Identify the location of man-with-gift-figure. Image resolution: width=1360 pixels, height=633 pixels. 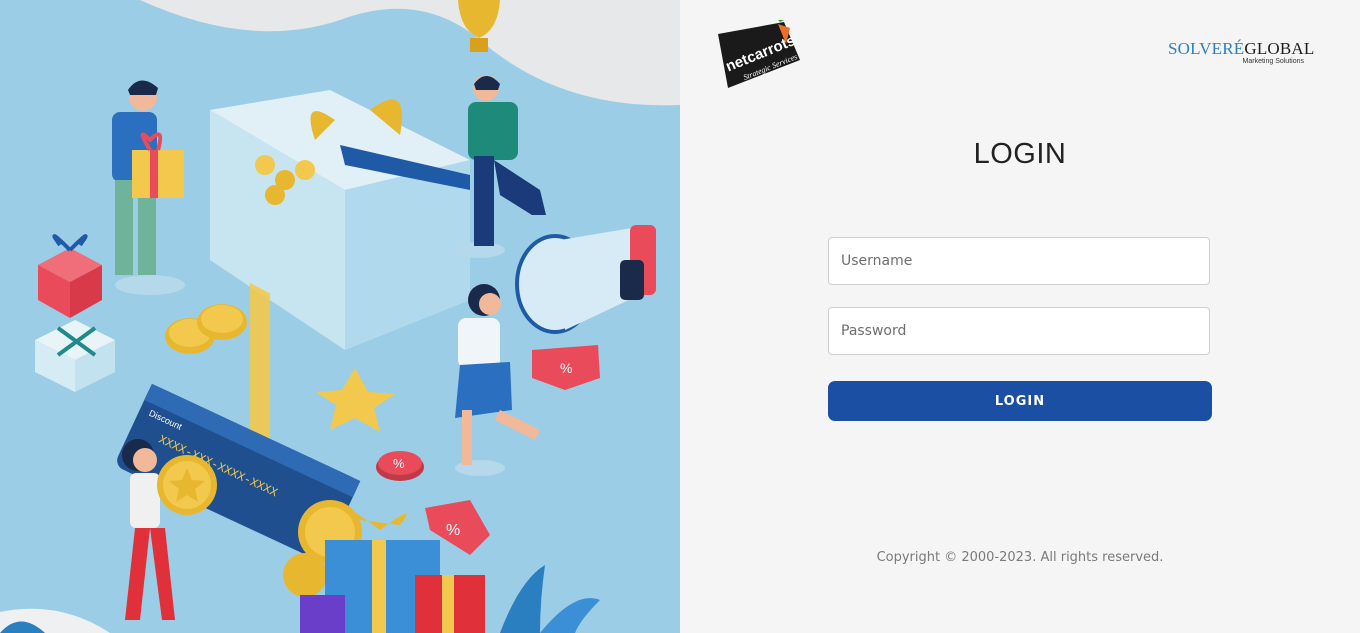
(148, 187).